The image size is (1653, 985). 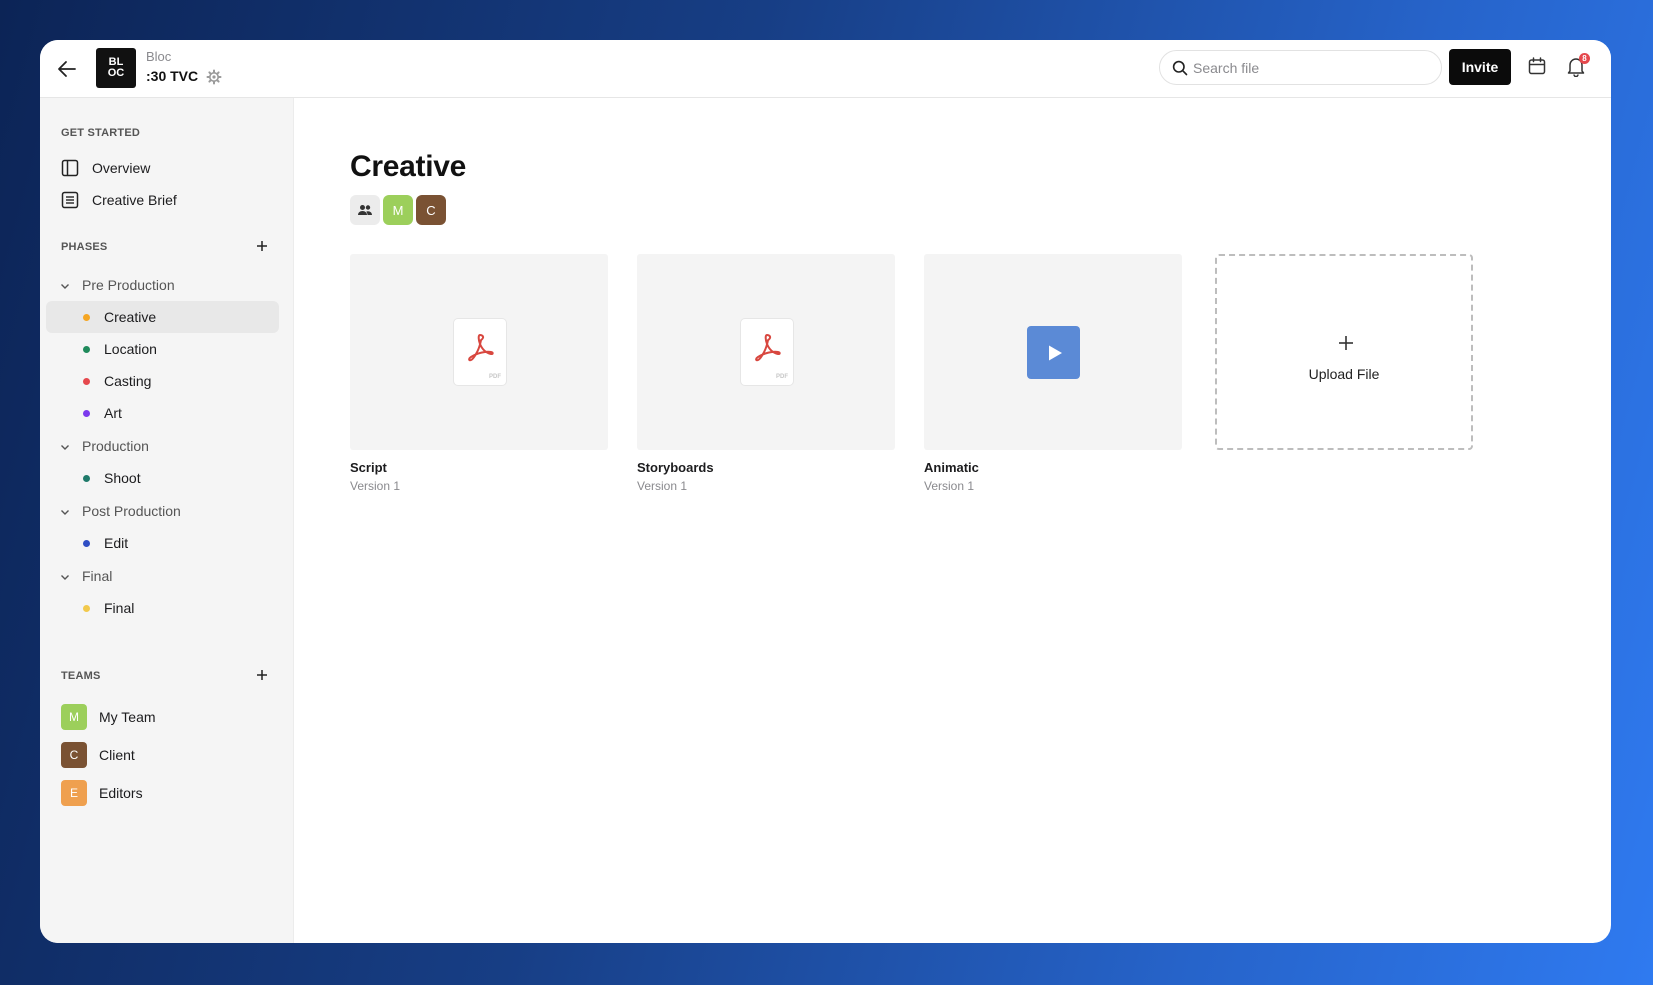 What do you see at coordinates (1584, 58) in the screenshot?
I see `notification-badge: 8` at bounding box center [1584, 58].